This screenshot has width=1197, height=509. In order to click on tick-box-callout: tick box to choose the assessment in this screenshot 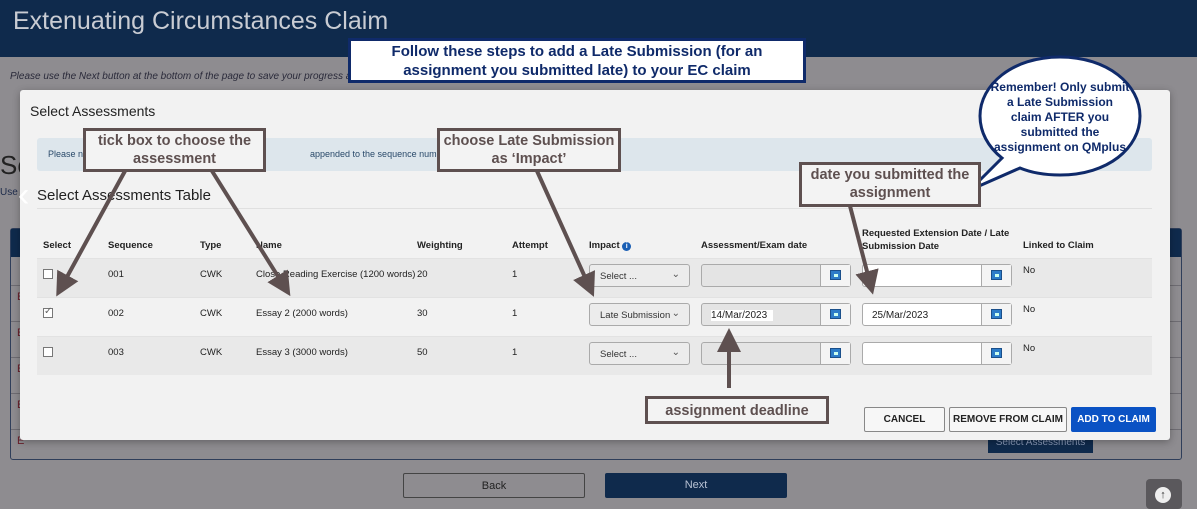, I will do `click(174, 150)`.